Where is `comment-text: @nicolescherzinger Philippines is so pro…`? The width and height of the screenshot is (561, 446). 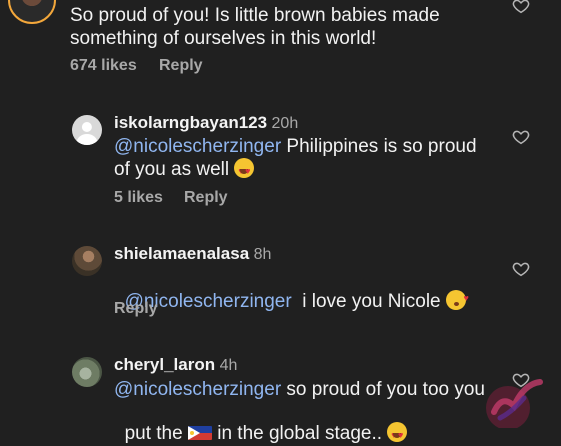
comment-text: @nicolescherzinger Philippines is so pro… is located at coordinates (295, 146).